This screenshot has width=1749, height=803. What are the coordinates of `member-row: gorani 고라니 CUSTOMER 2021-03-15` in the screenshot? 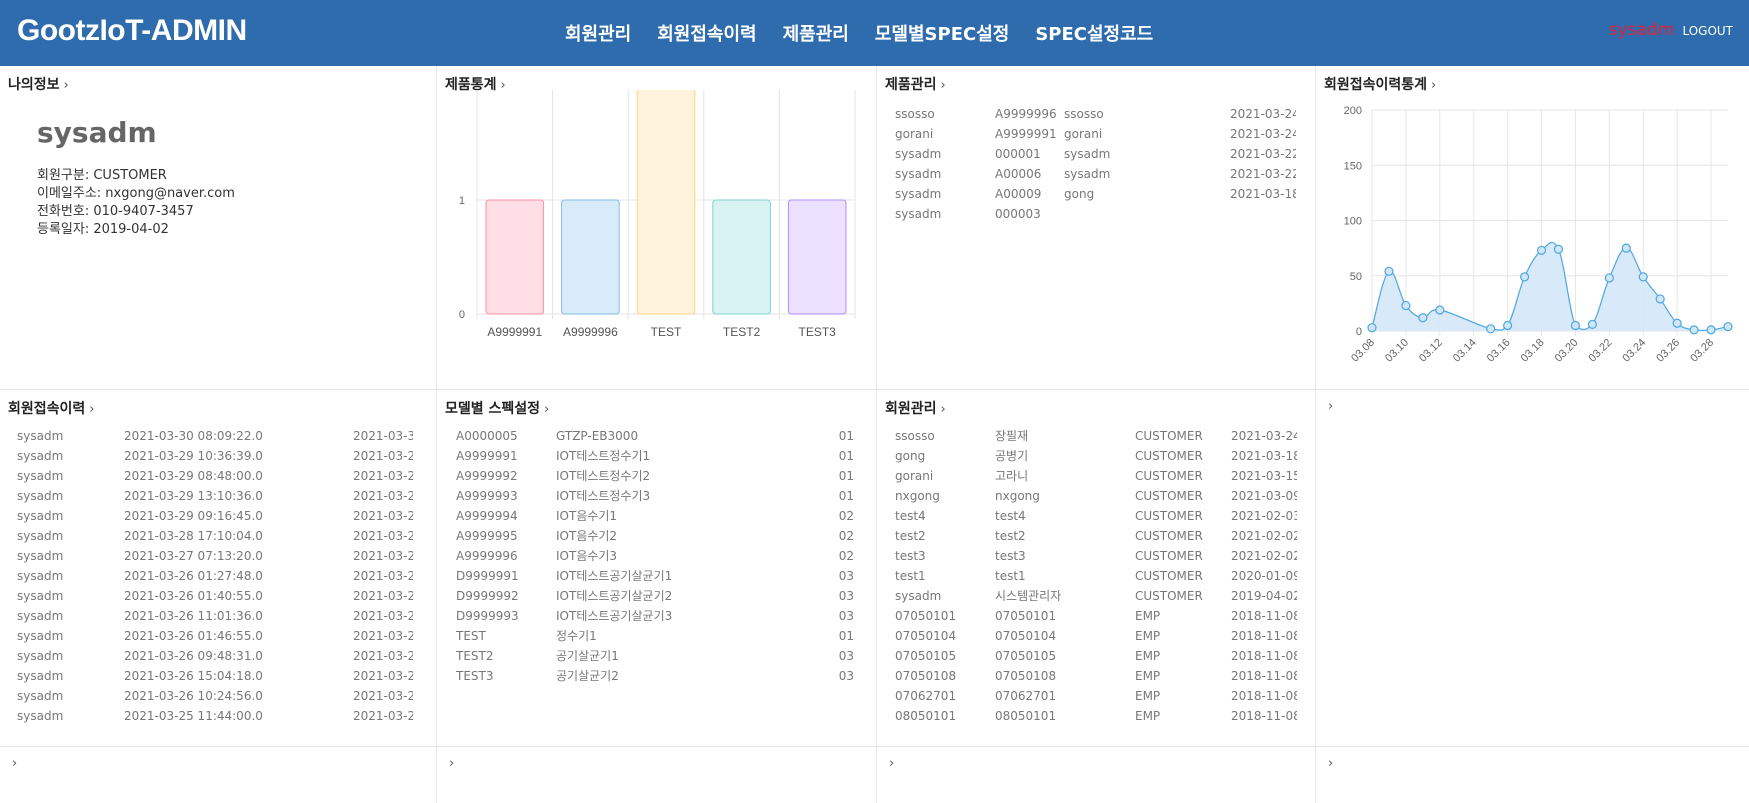 It's located at (1096, 476).